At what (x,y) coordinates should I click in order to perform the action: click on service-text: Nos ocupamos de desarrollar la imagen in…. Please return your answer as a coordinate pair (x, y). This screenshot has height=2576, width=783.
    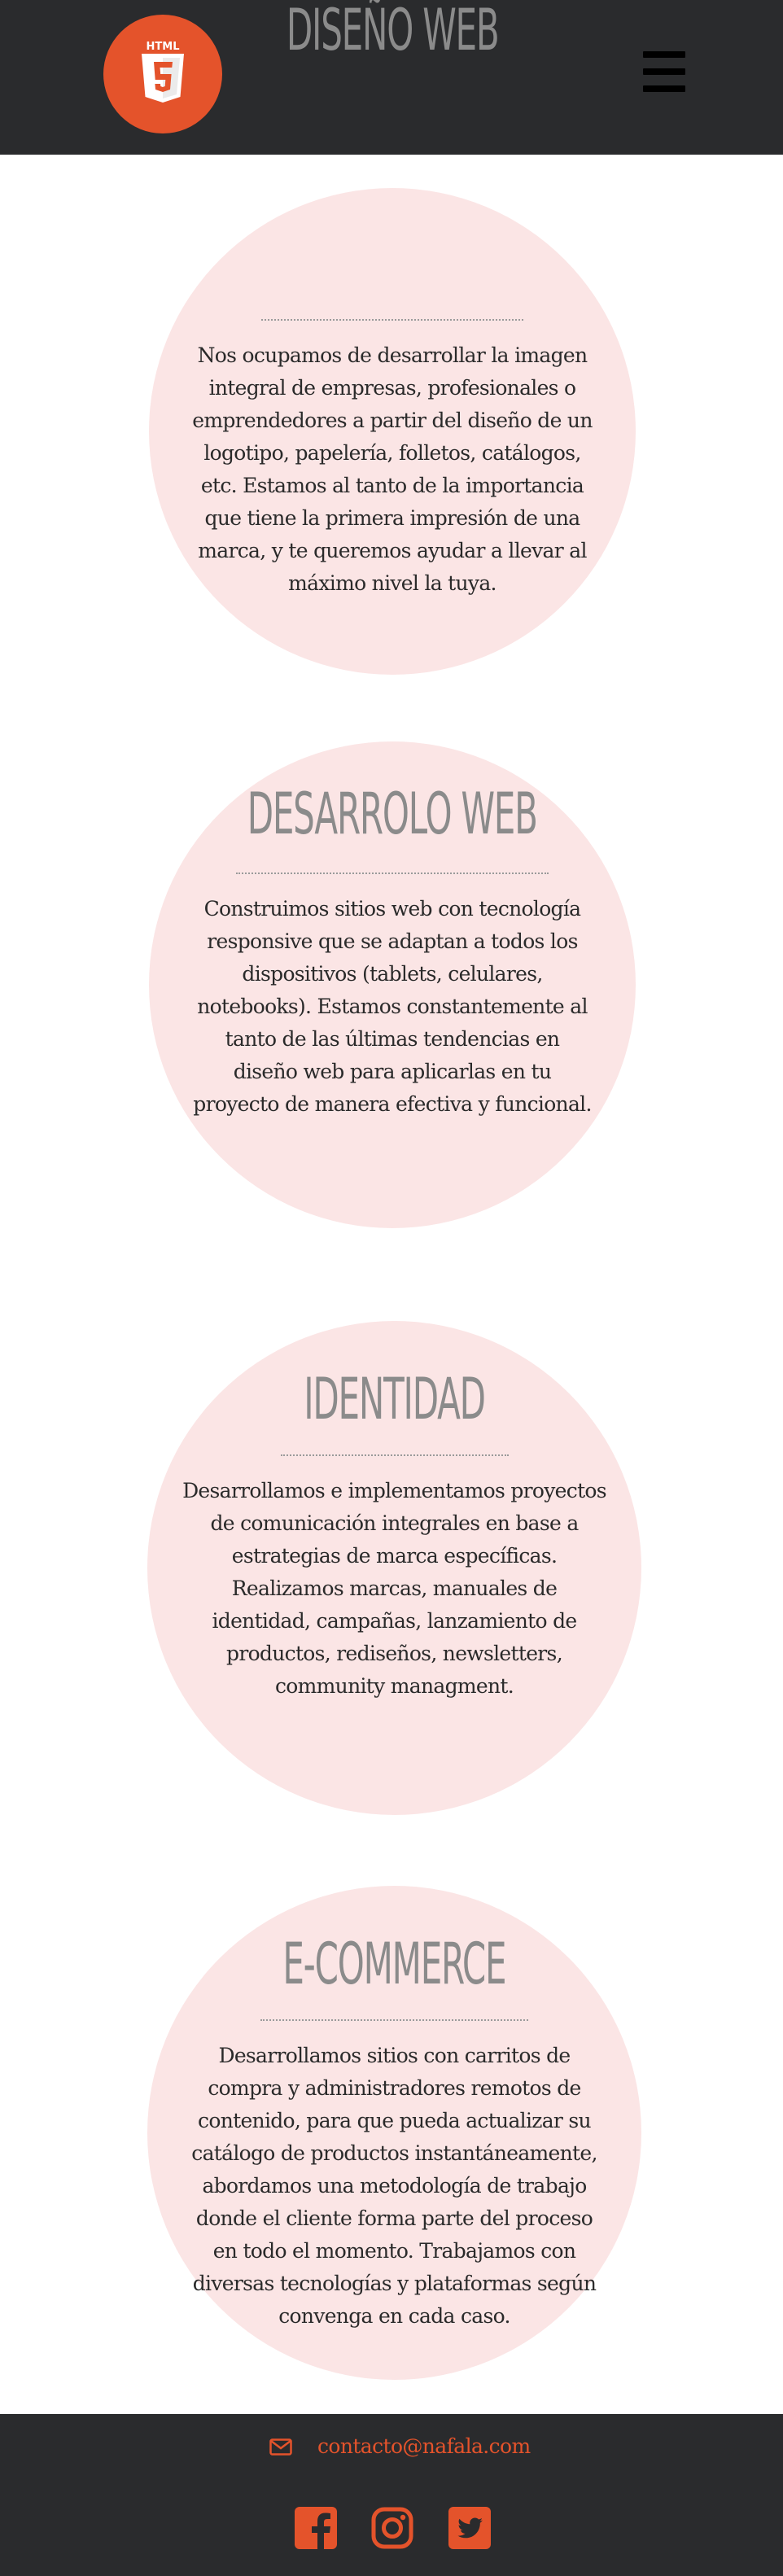
    Looking at the image, I should click on (392, 469).